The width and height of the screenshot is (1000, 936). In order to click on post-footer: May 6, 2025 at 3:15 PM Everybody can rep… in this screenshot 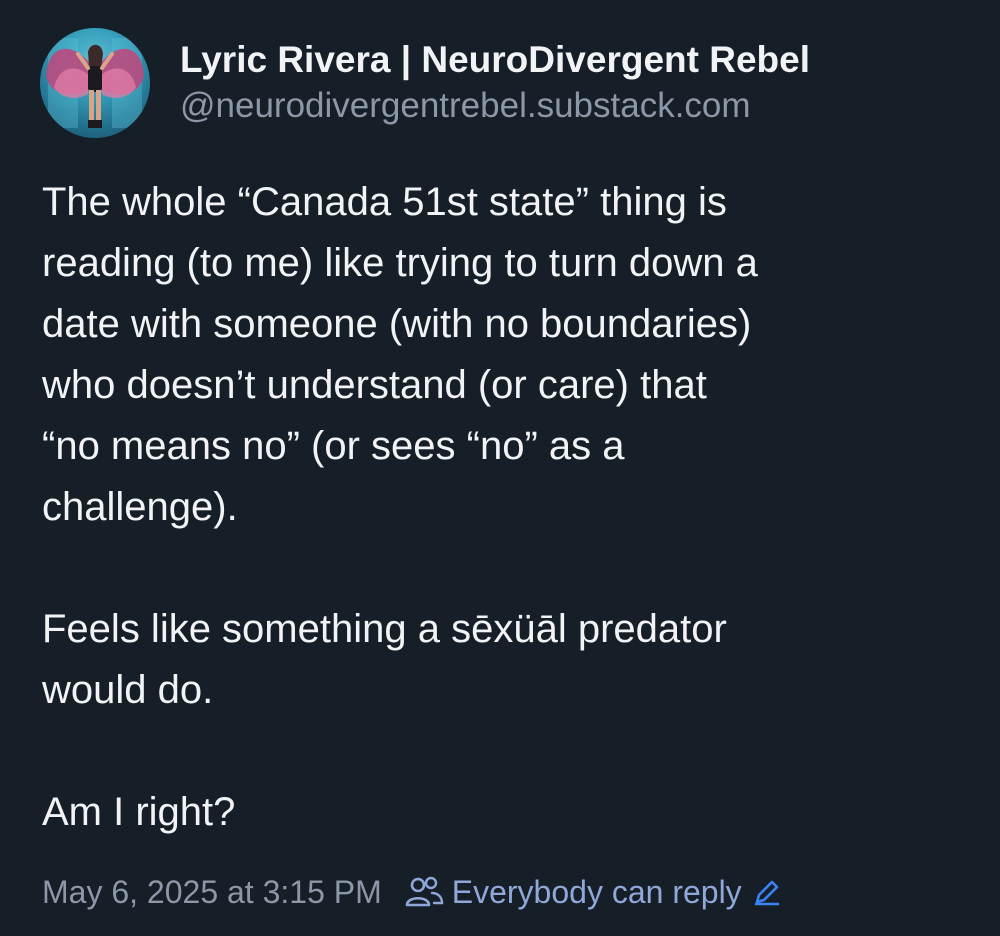, I will do `click(412, 892)`.